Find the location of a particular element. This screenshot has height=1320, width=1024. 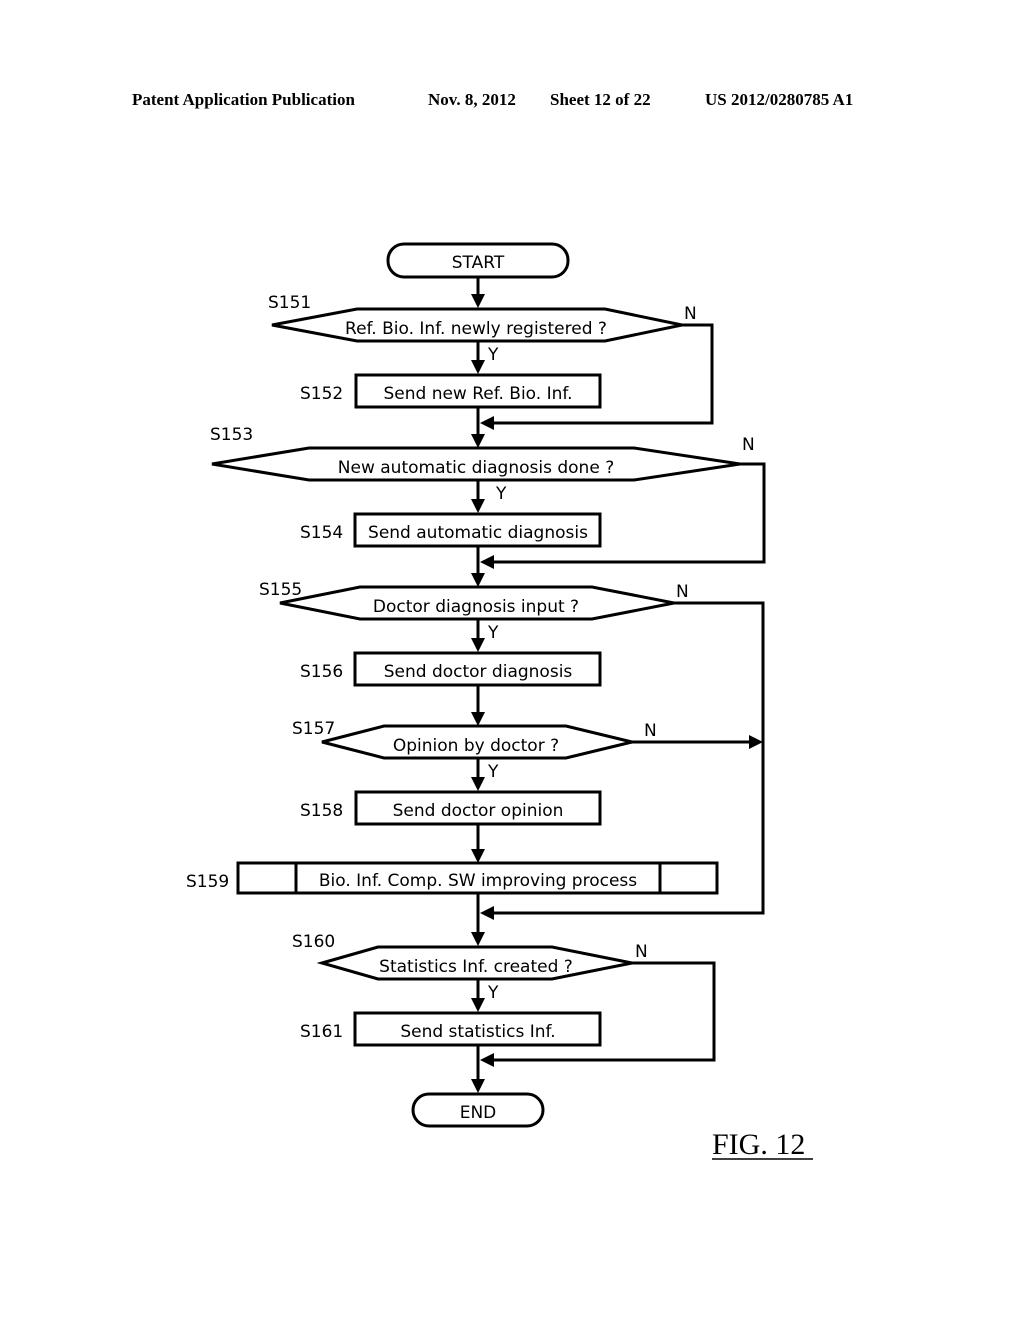

step-id-s161: S161 is located at coordinates (321, 1032).